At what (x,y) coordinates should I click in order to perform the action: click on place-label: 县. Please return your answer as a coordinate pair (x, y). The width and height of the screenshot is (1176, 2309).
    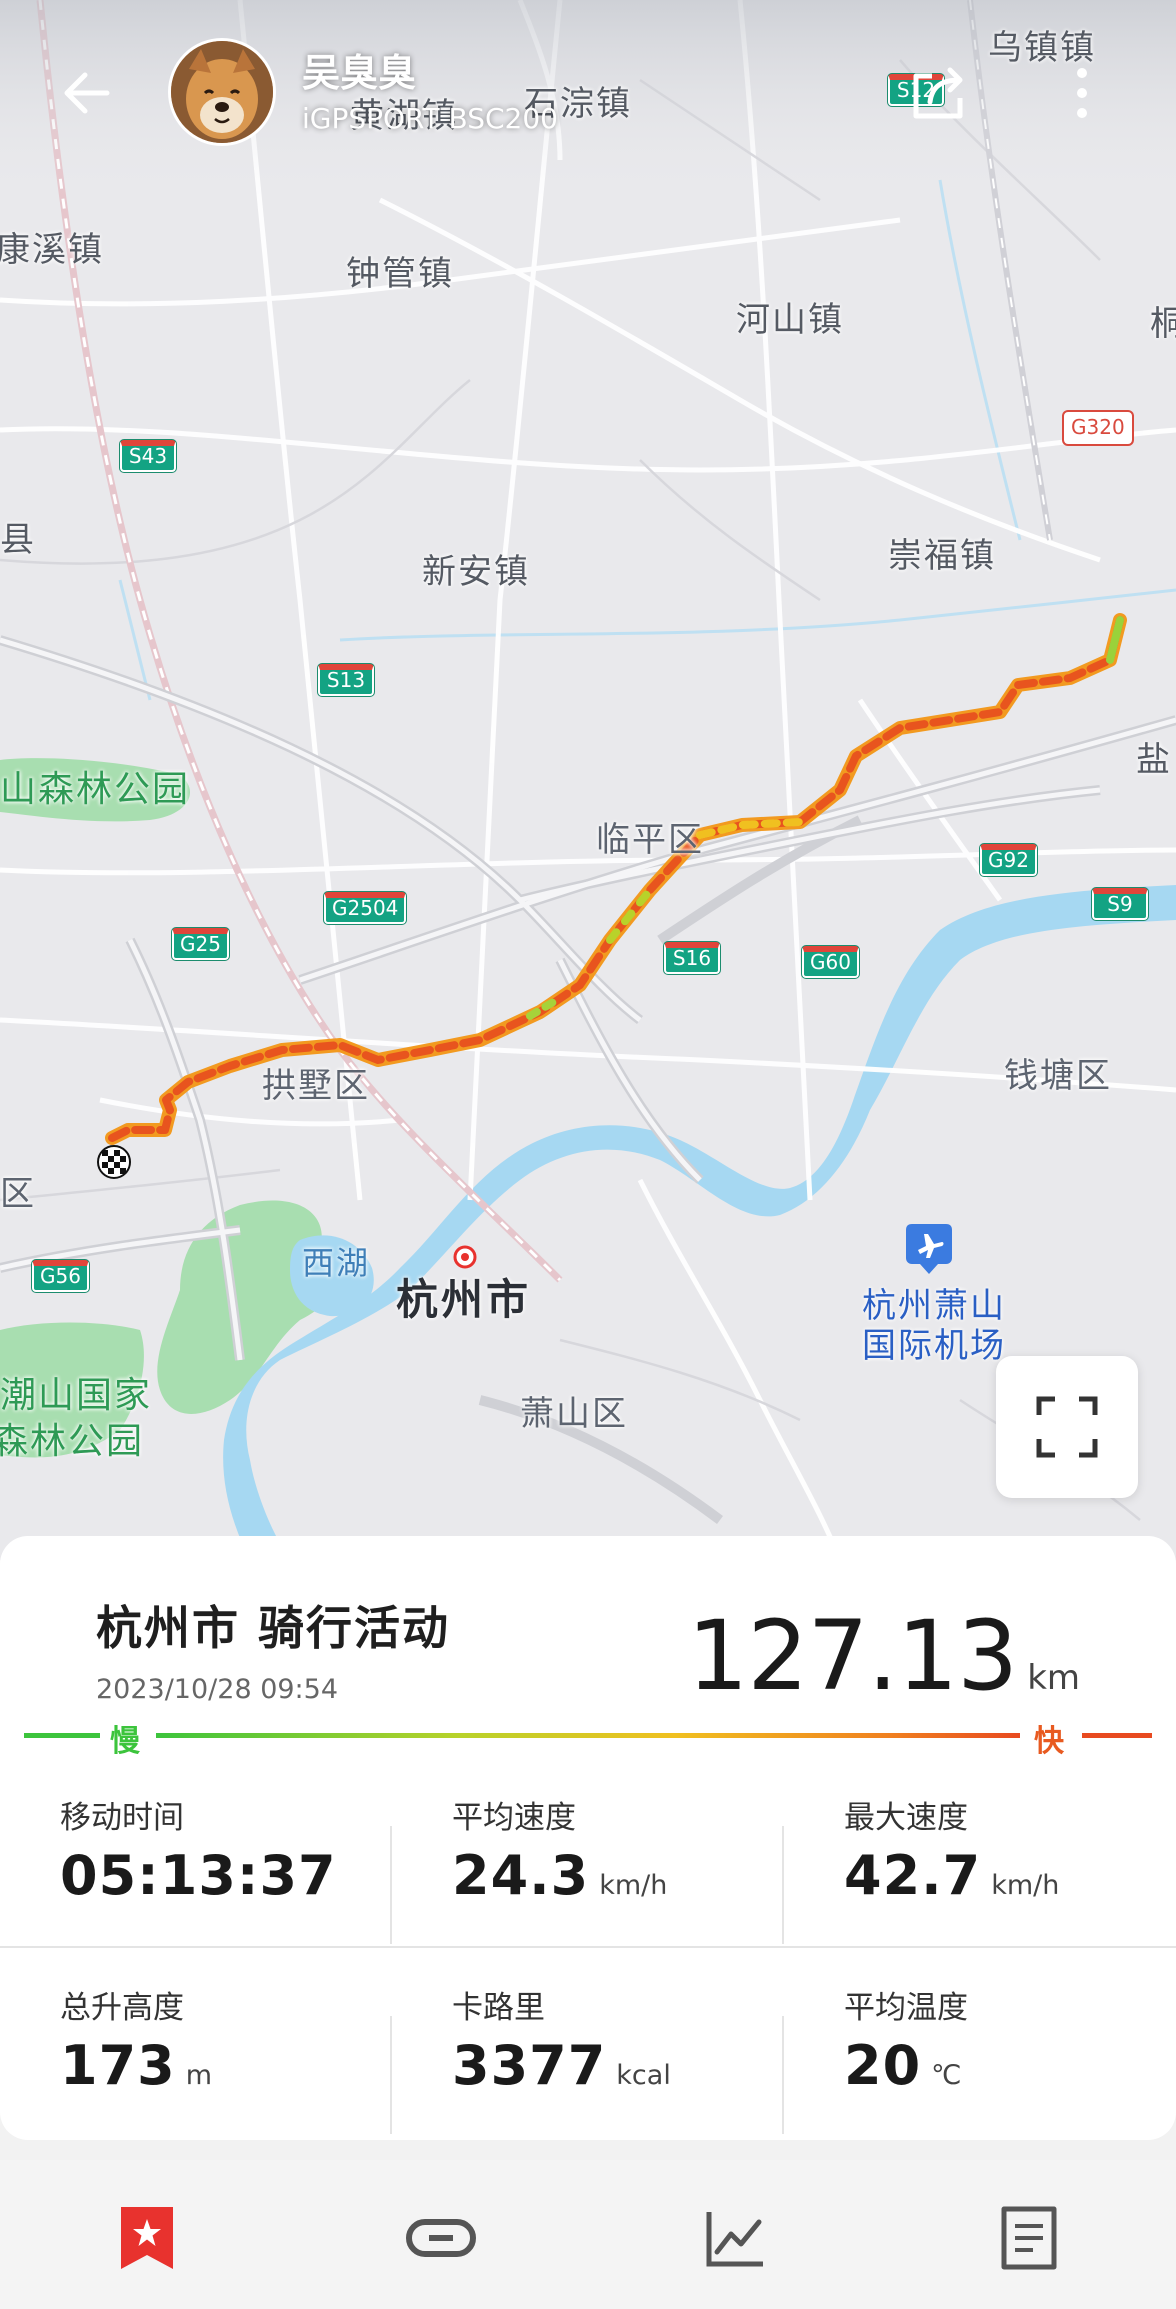
    Looking at the image, I should click on (18, 540).